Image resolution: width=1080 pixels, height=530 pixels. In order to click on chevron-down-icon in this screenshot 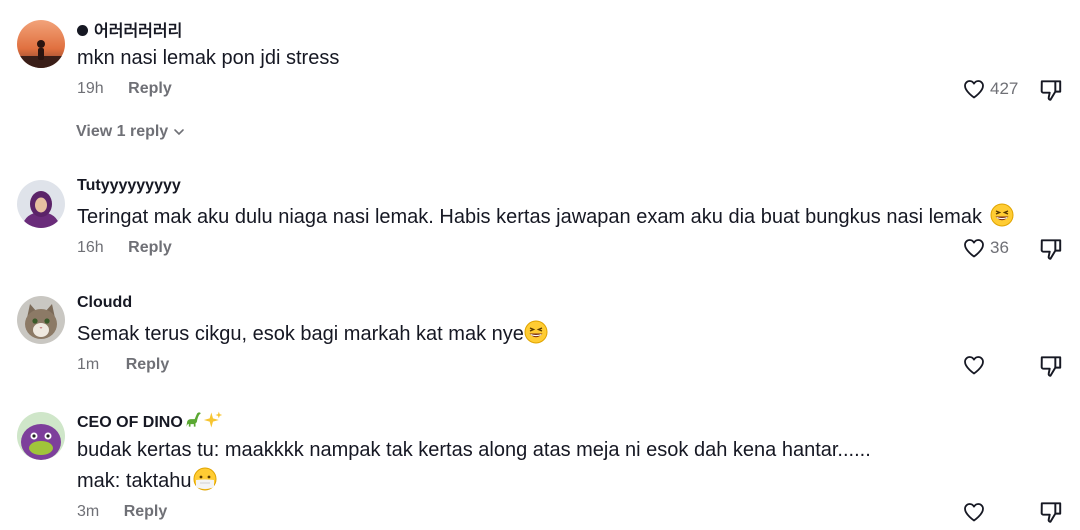, I will do `click(179, 132)`.